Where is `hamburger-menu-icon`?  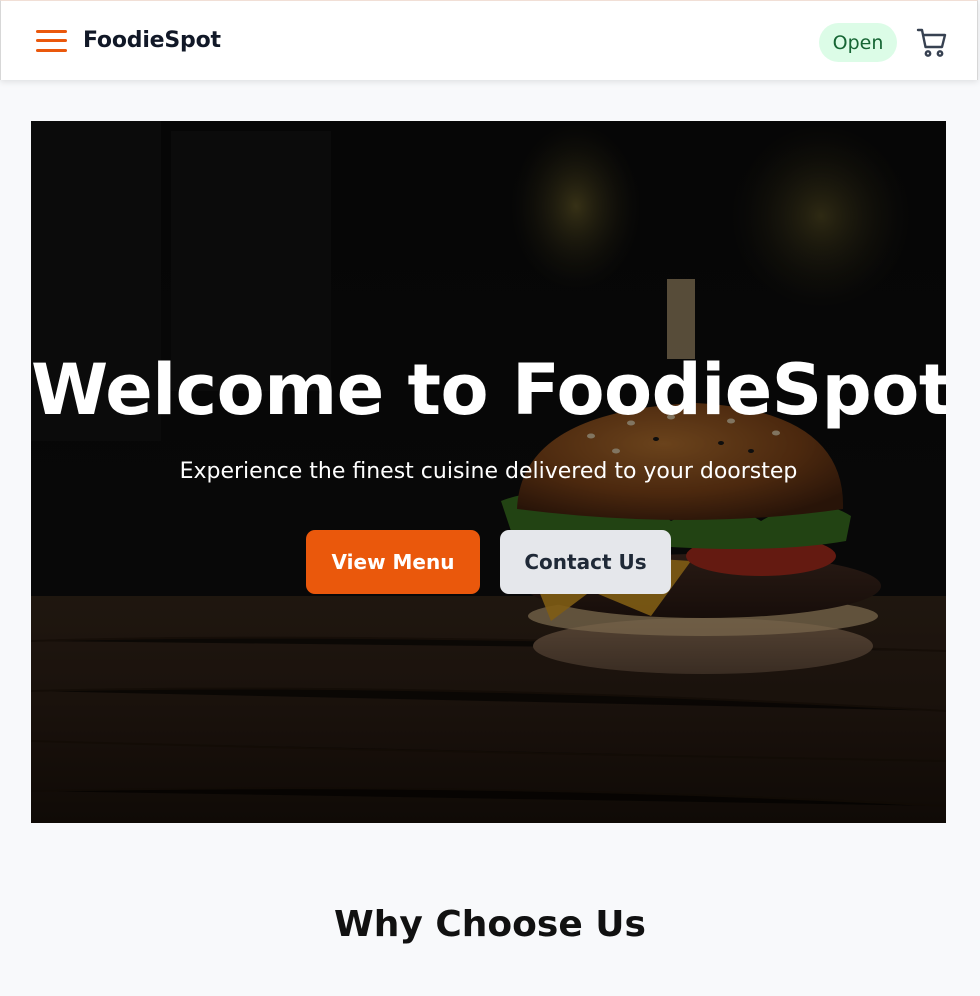 hamburger-menu-icon is located at coordinates (52, 41).